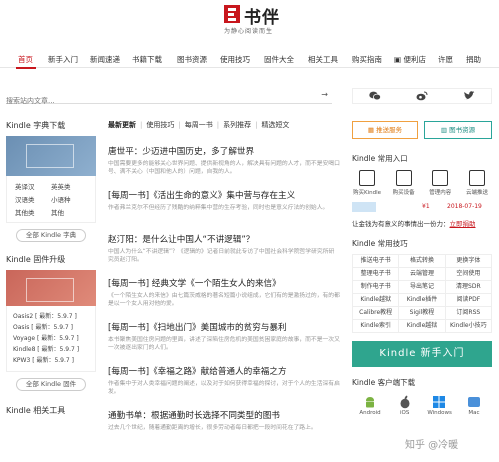  I want to click on tip-link: 空间使用, so click(468, 274).